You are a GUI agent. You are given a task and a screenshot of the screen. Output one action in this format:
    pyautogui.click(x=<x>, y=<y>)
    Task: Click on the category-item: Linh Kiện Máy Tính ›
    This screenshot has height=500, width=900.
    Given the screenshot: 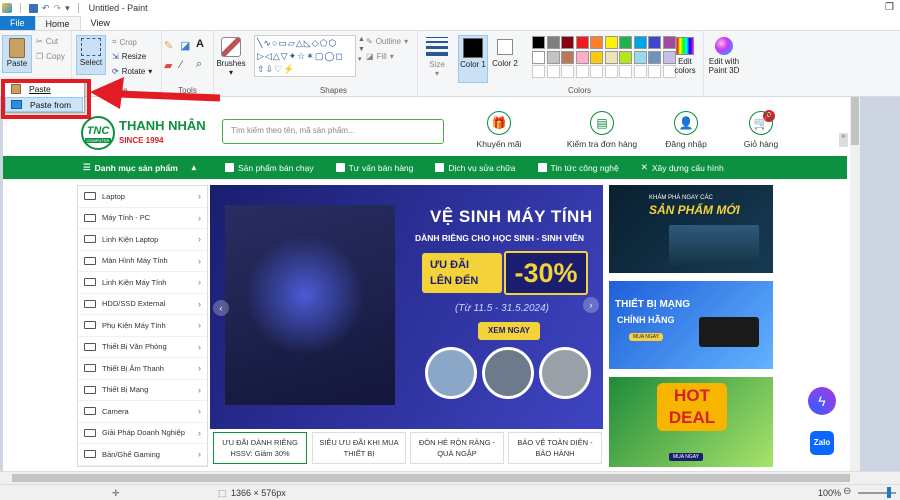 What is the action you would take?
    pyautogui.click(x=142, y=283)
    